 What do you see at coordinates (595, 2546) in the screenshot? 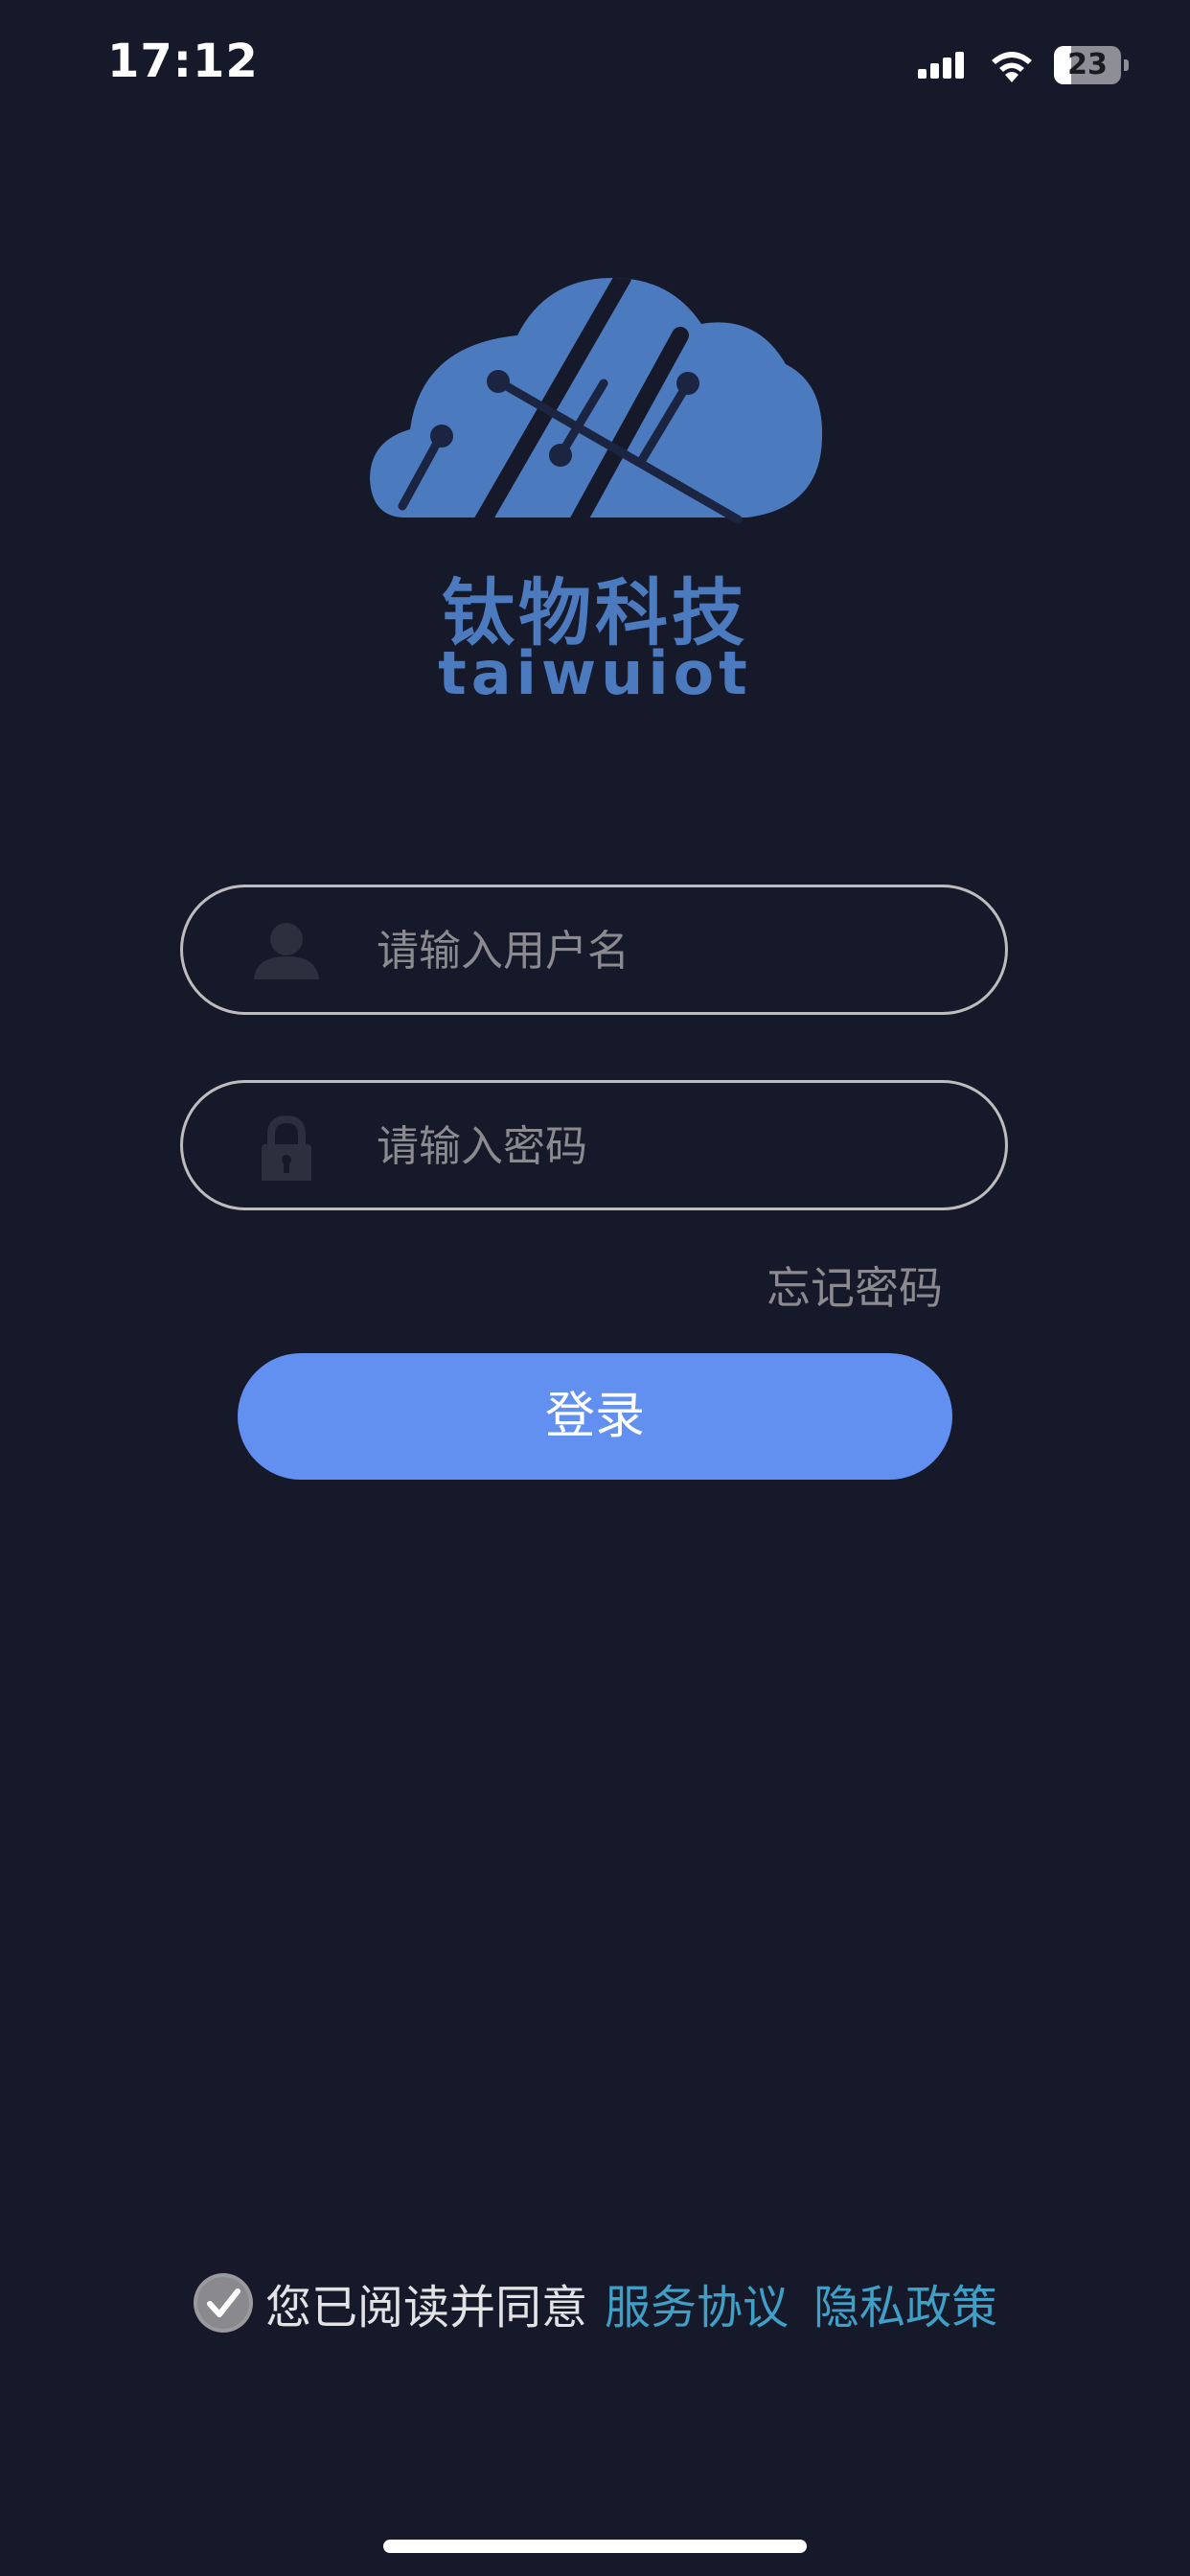
I see `home-indicator` at bounding box center [595, 2546].